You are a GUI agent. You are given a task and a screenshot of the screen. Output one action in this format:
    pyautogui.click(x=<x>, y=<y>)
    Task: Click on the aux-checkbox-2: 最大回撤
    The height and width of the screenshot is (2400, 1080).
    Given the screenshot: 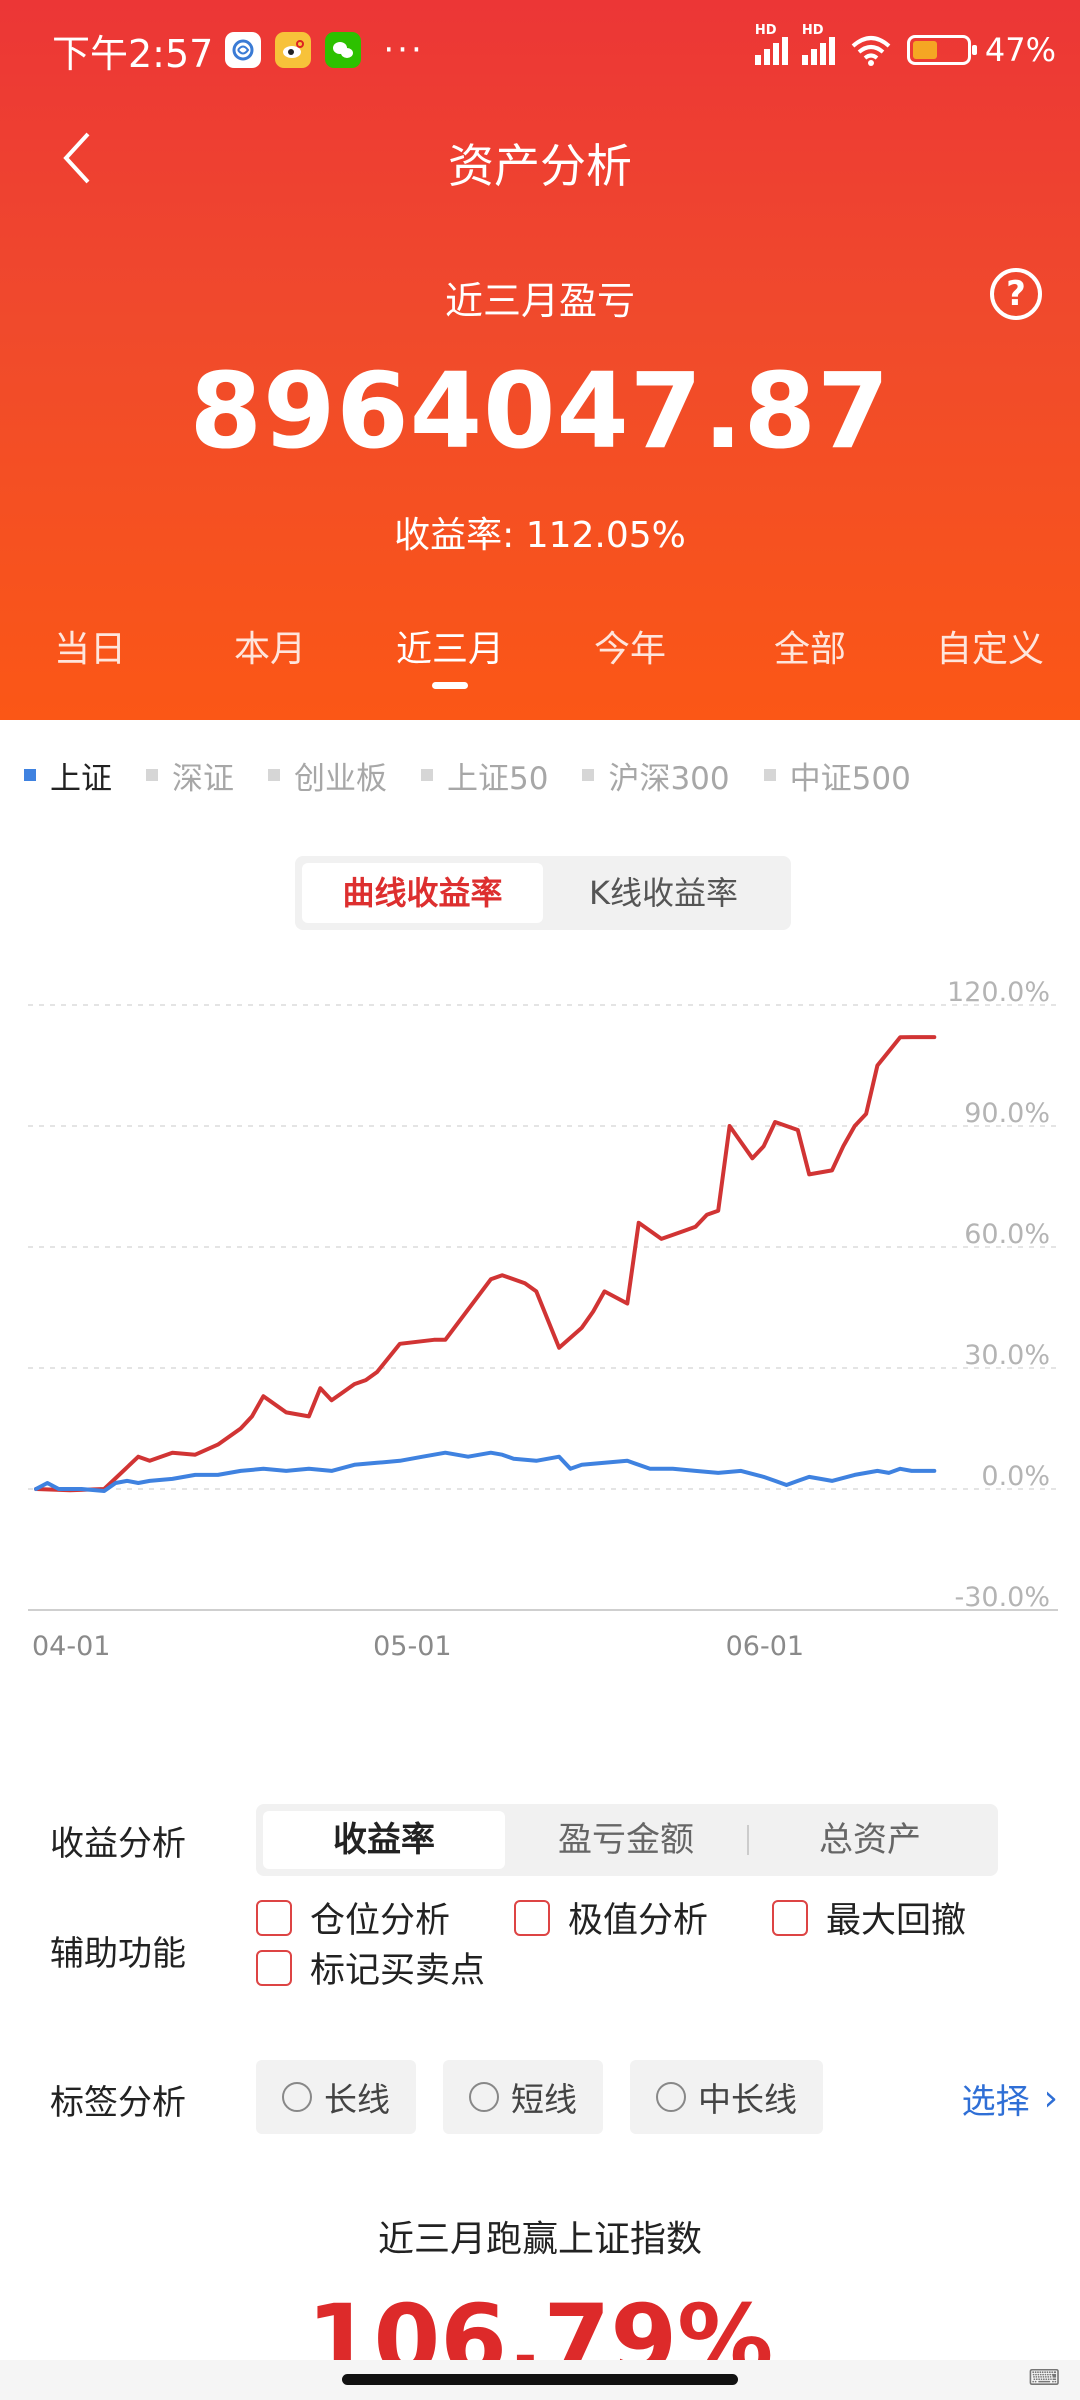 What is the action you would take?
    pyautogui.click(x=869, y=1917)
    